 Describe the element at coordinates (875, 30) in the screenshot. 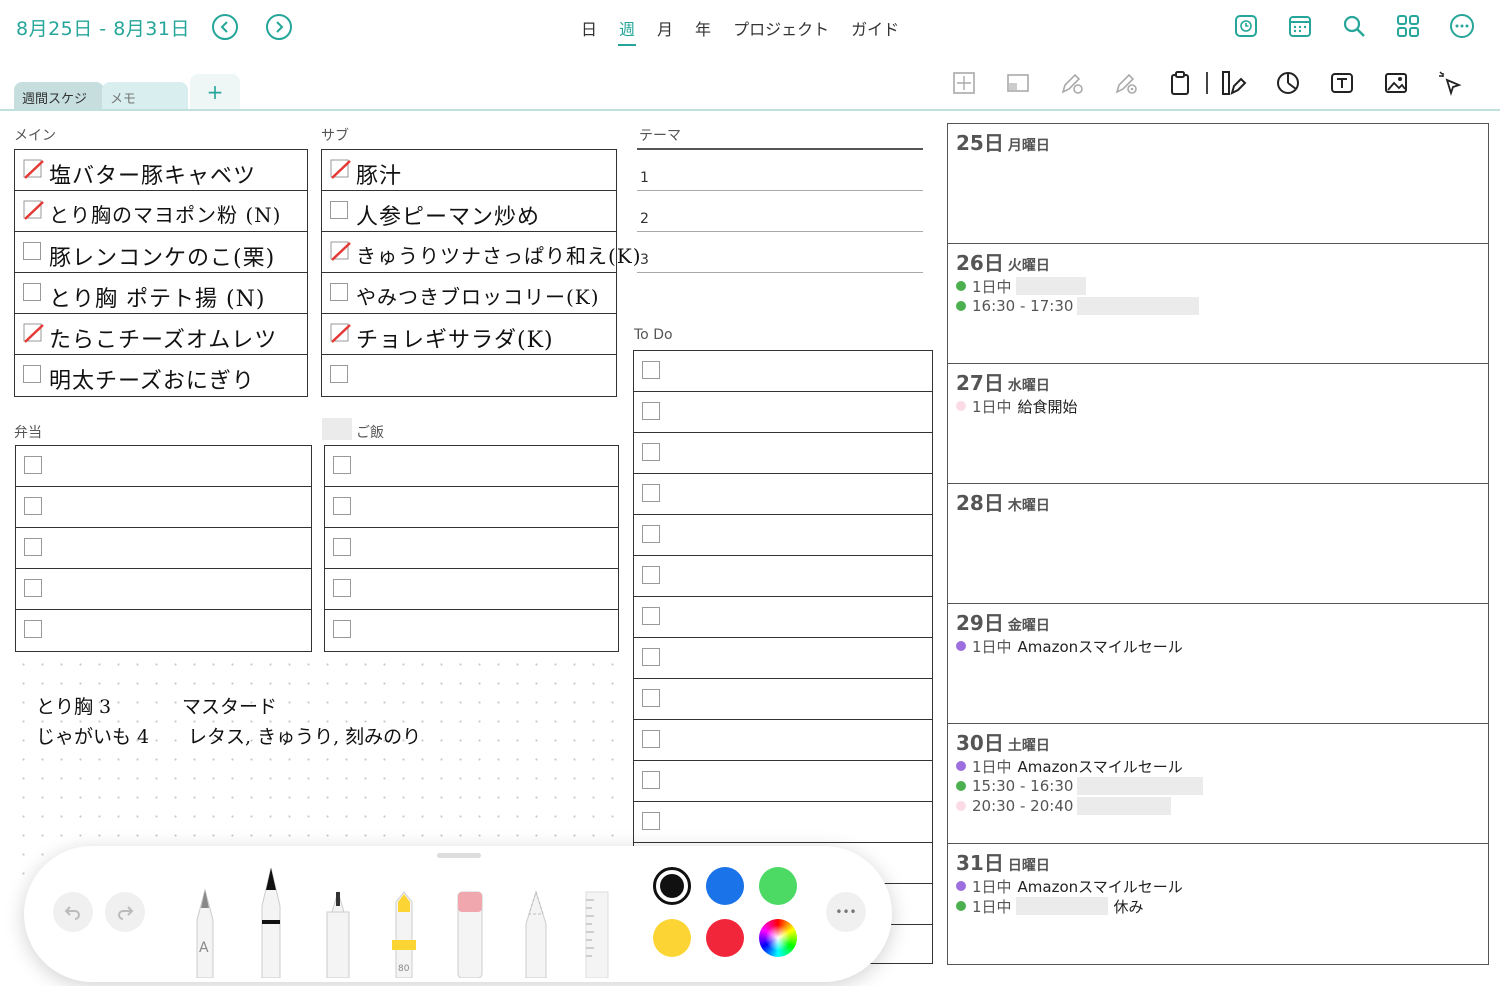

I see `tab-guide: ガイド` at that location.